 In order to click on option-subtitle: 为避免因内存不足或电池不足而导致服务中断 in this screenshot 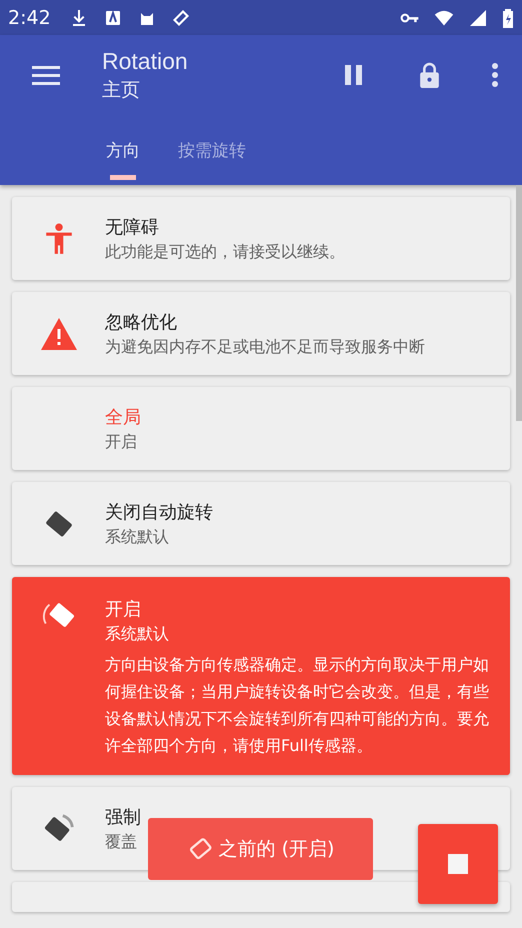, I will do `click(265, 347)`.